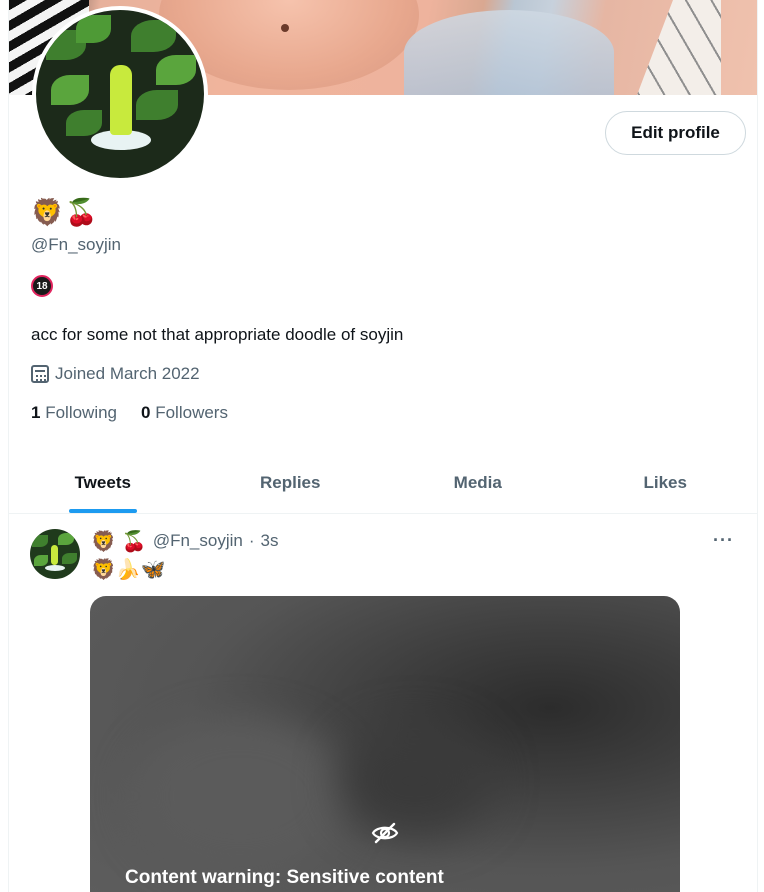  Describe the element at coordinates (478, 482) in the screenshot. I see `tab-media: Media` at that location.